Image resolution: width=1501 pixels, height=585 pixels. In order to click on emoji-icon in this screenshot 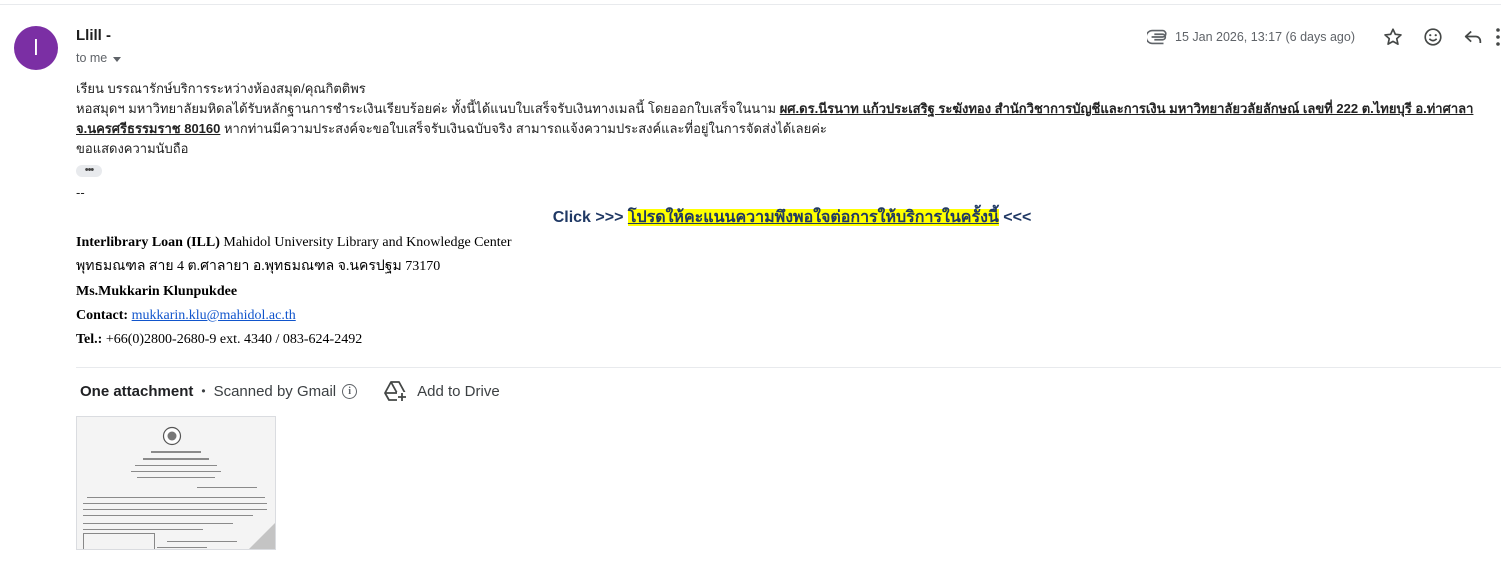, I will do `click(1433, 37)`.